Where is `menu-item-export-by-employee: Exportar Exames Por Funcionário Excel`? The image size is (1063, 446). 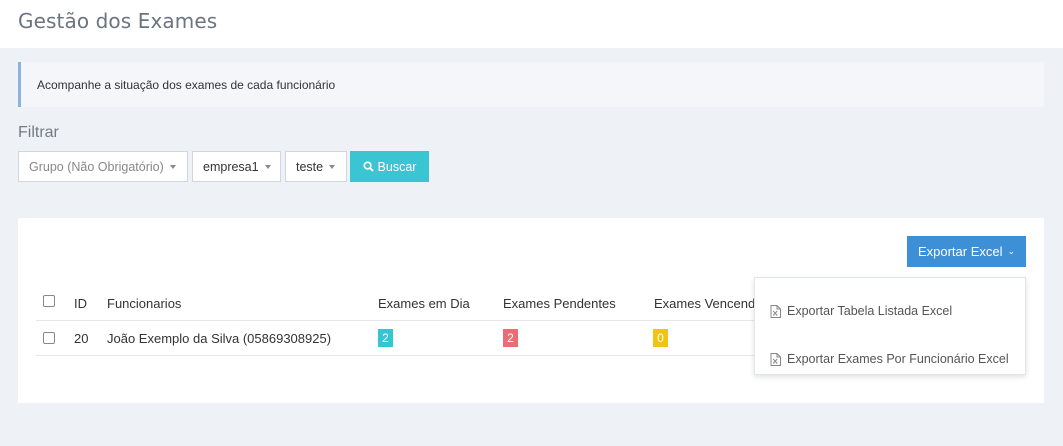 menu-item-export-by-employee: Exportar Exames Por Funcionário Excel is located at coordinates (889, 359).